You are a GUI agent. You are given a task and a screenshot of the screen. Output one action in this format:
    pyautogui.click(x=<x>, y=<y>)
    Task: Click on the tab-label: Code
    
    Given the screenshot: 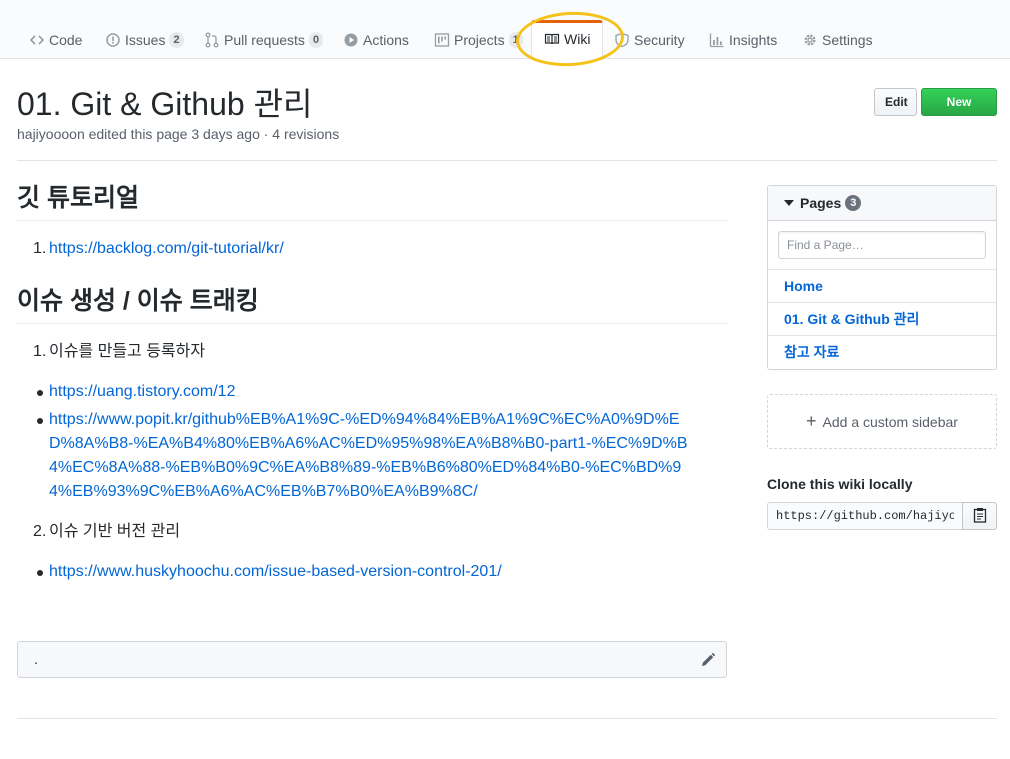 What is the action you would take?
    pyautogui.click(x=66, y=40)
    